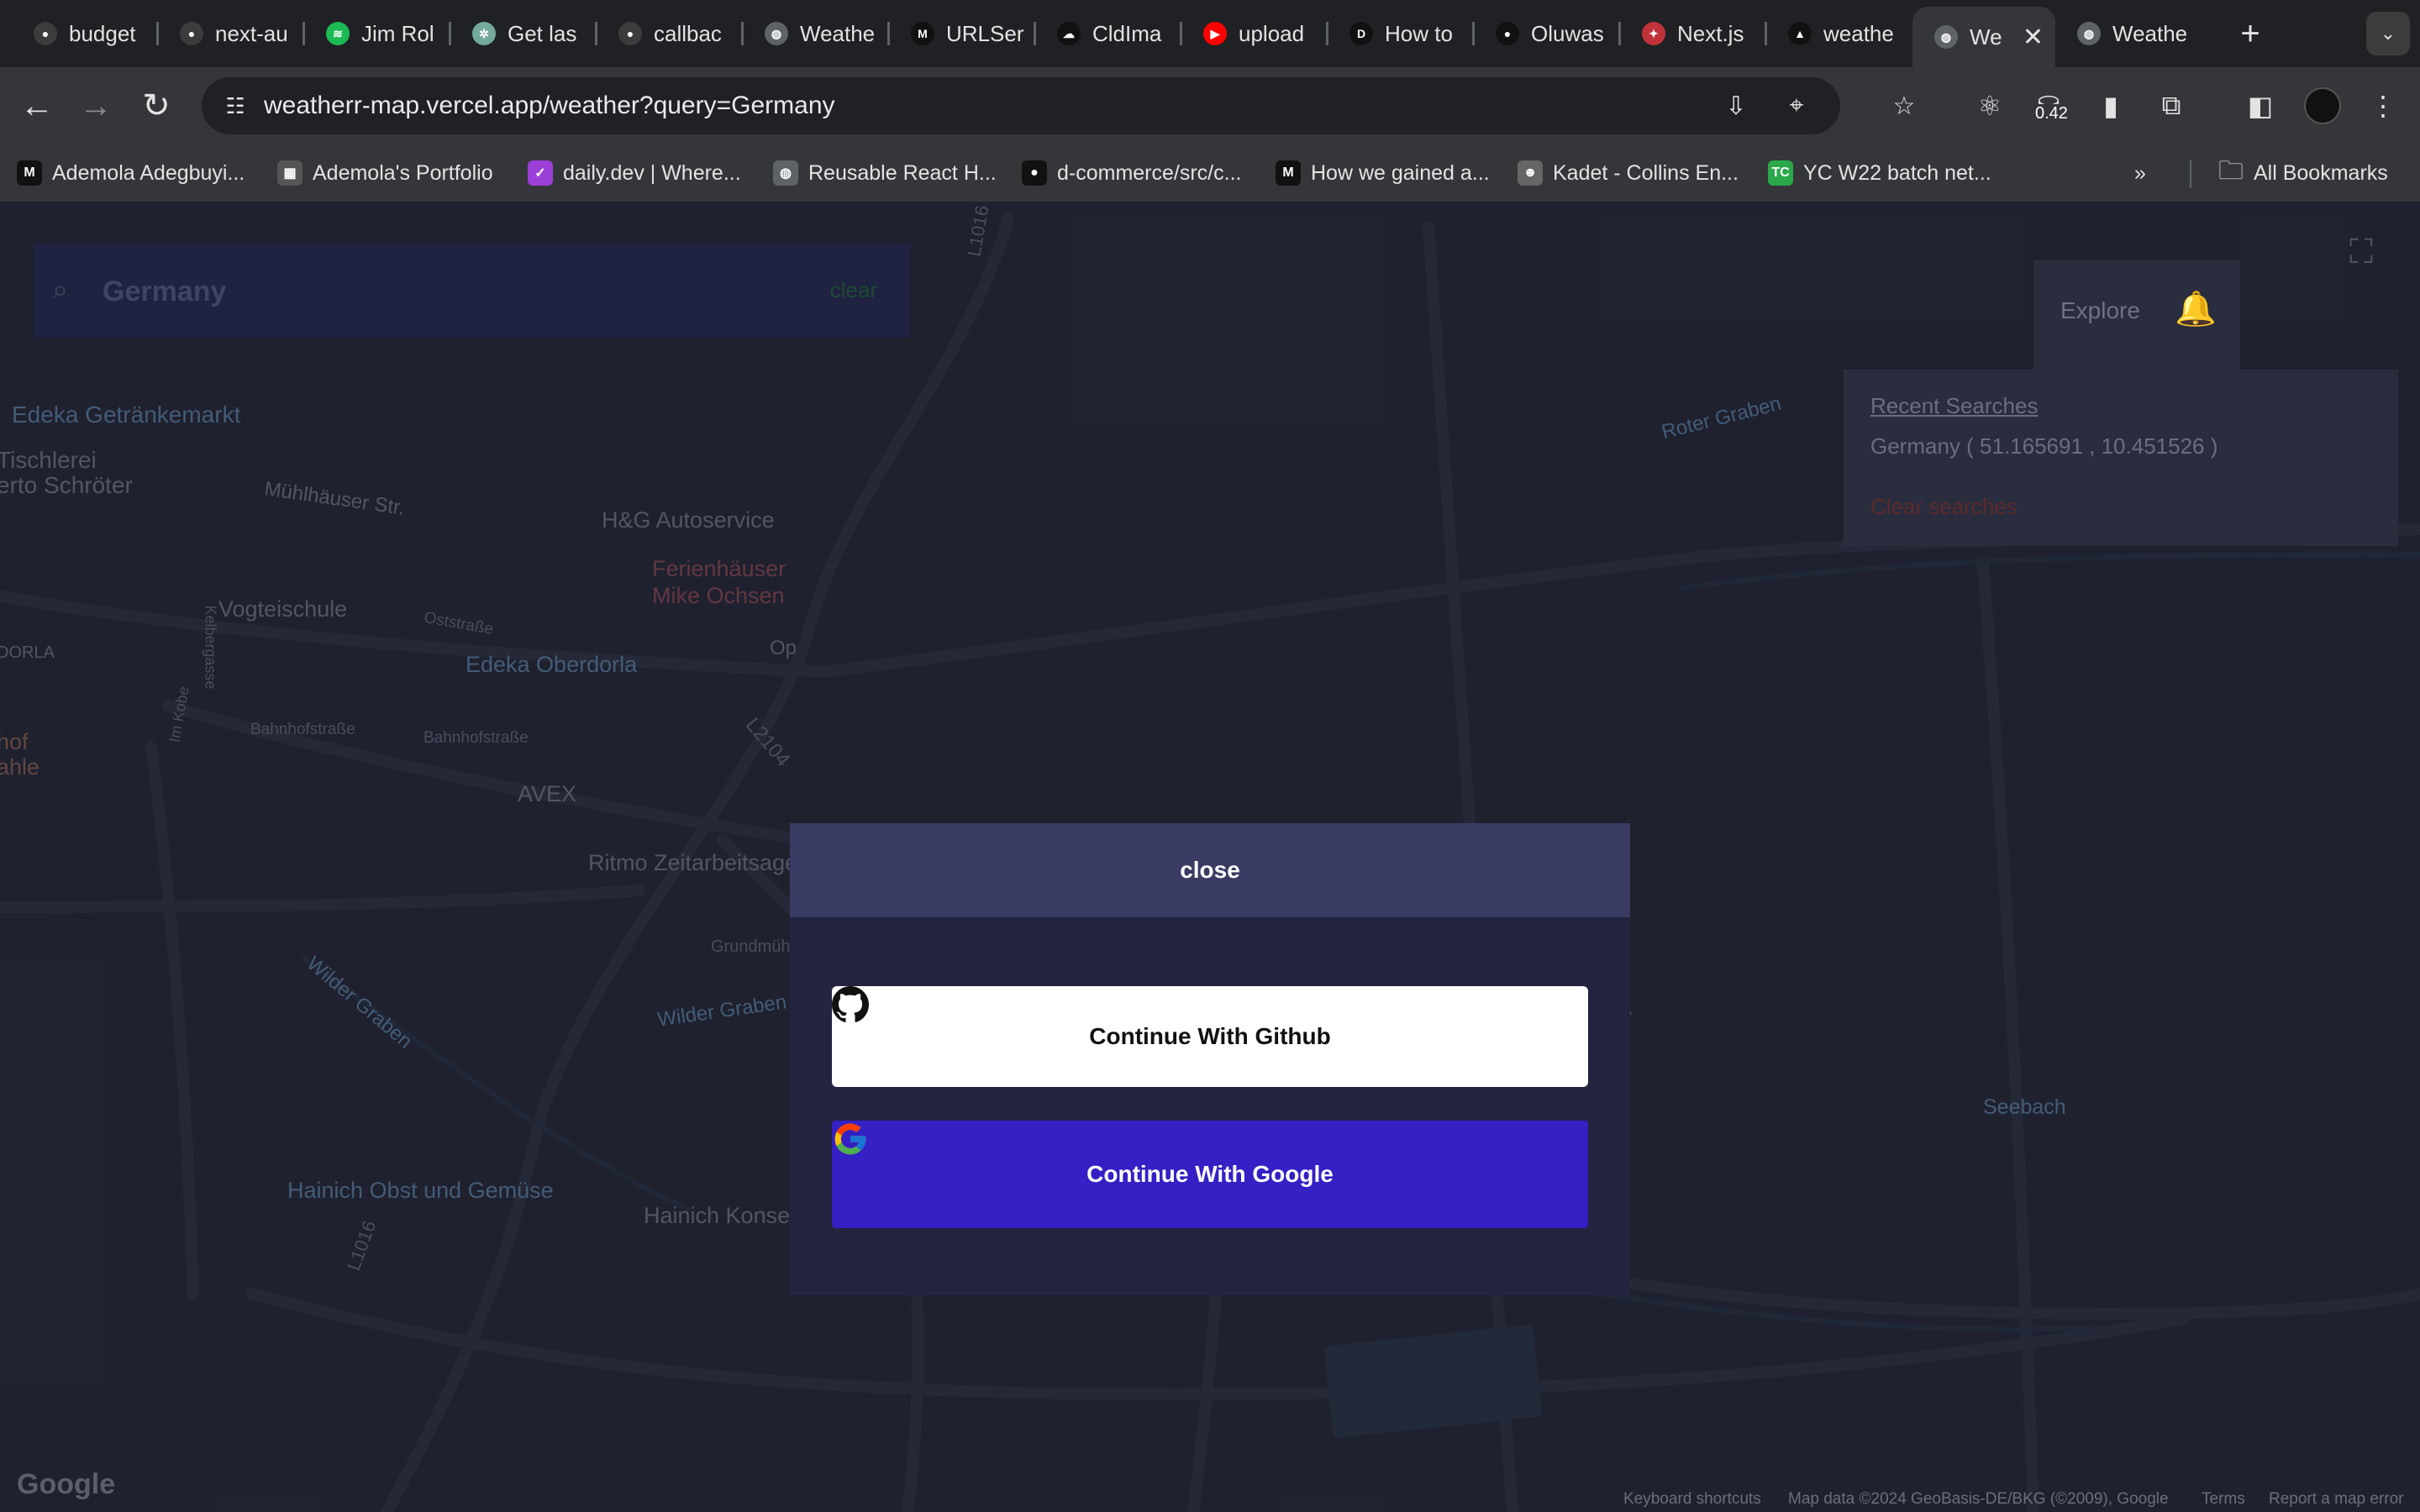 The height and width of the screenshot is (1512, 2420). Describe the element at coordinates (60, 290) in the screenshot. I see `search-icon: ⌕` at that location.